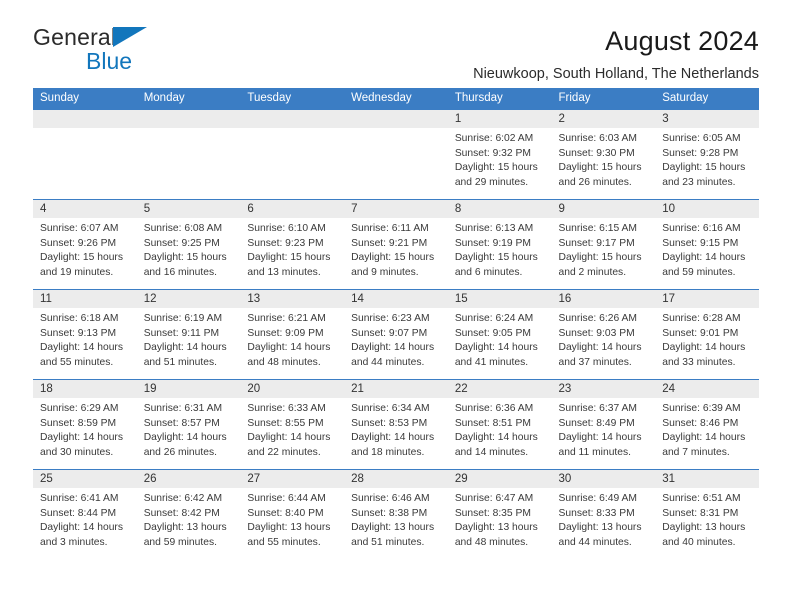 The height and width of the screenshot is (612, 792). I want to click on day-number: 11, so click(85, 299).